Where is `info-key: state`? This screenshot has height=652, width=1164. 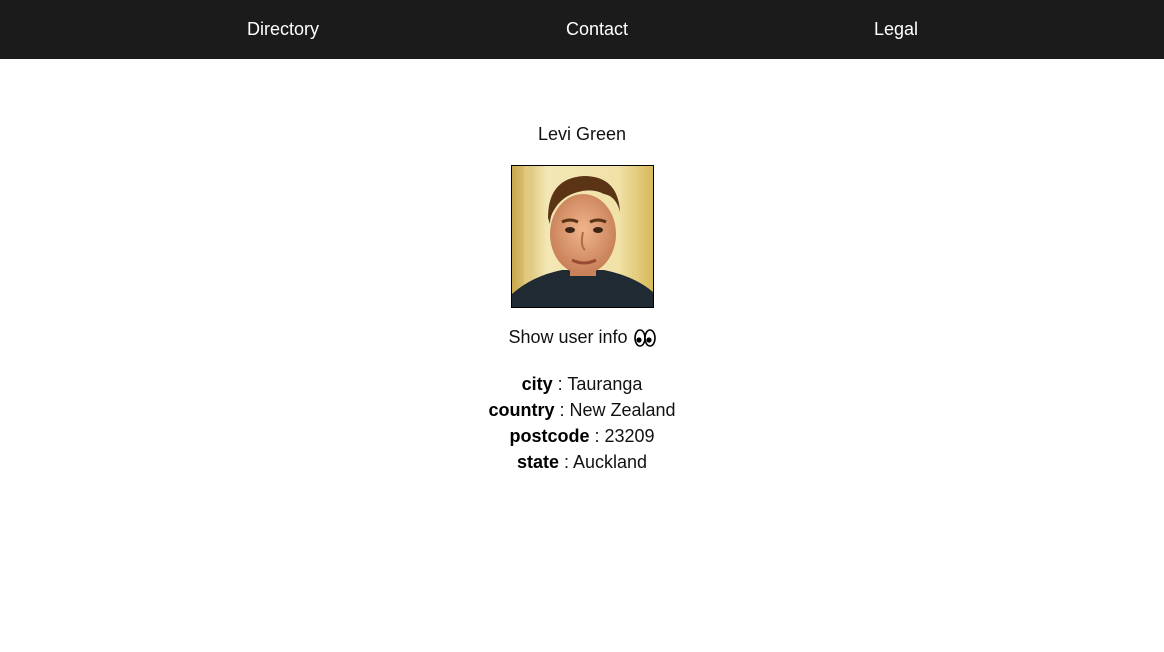 info-key: state is located at coordinates (537, 462).